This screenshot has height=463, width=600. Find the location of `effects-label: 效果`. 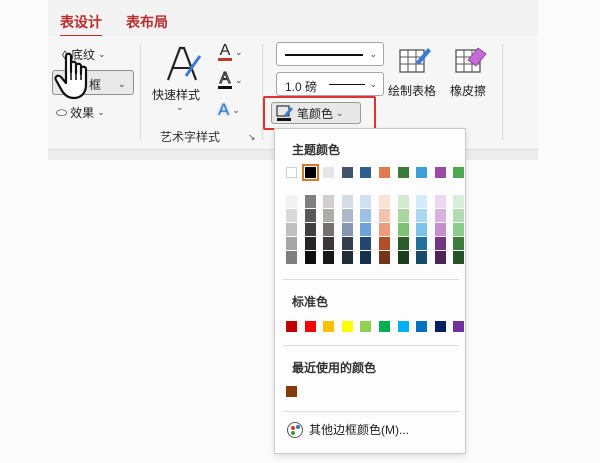

effects-label: 效果 is located at coordinates (82, 113).